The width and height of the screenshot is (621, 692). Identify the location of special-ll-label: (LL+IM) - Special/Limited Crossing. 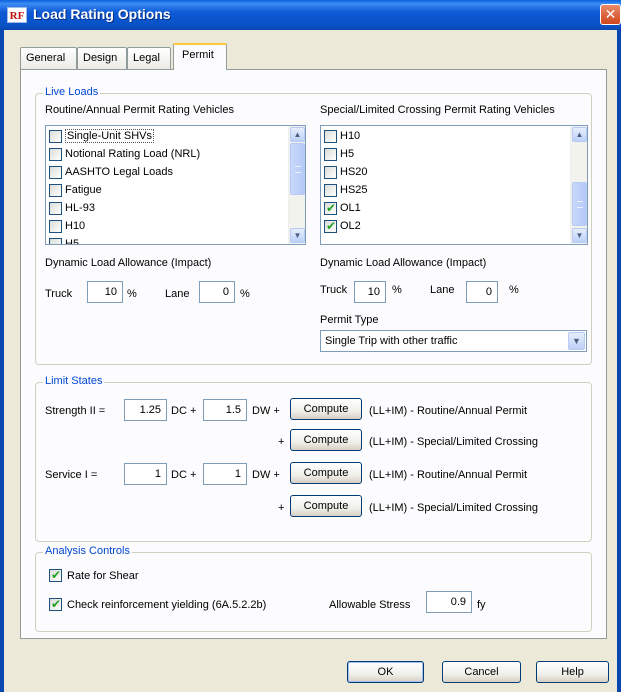
(454, 442).